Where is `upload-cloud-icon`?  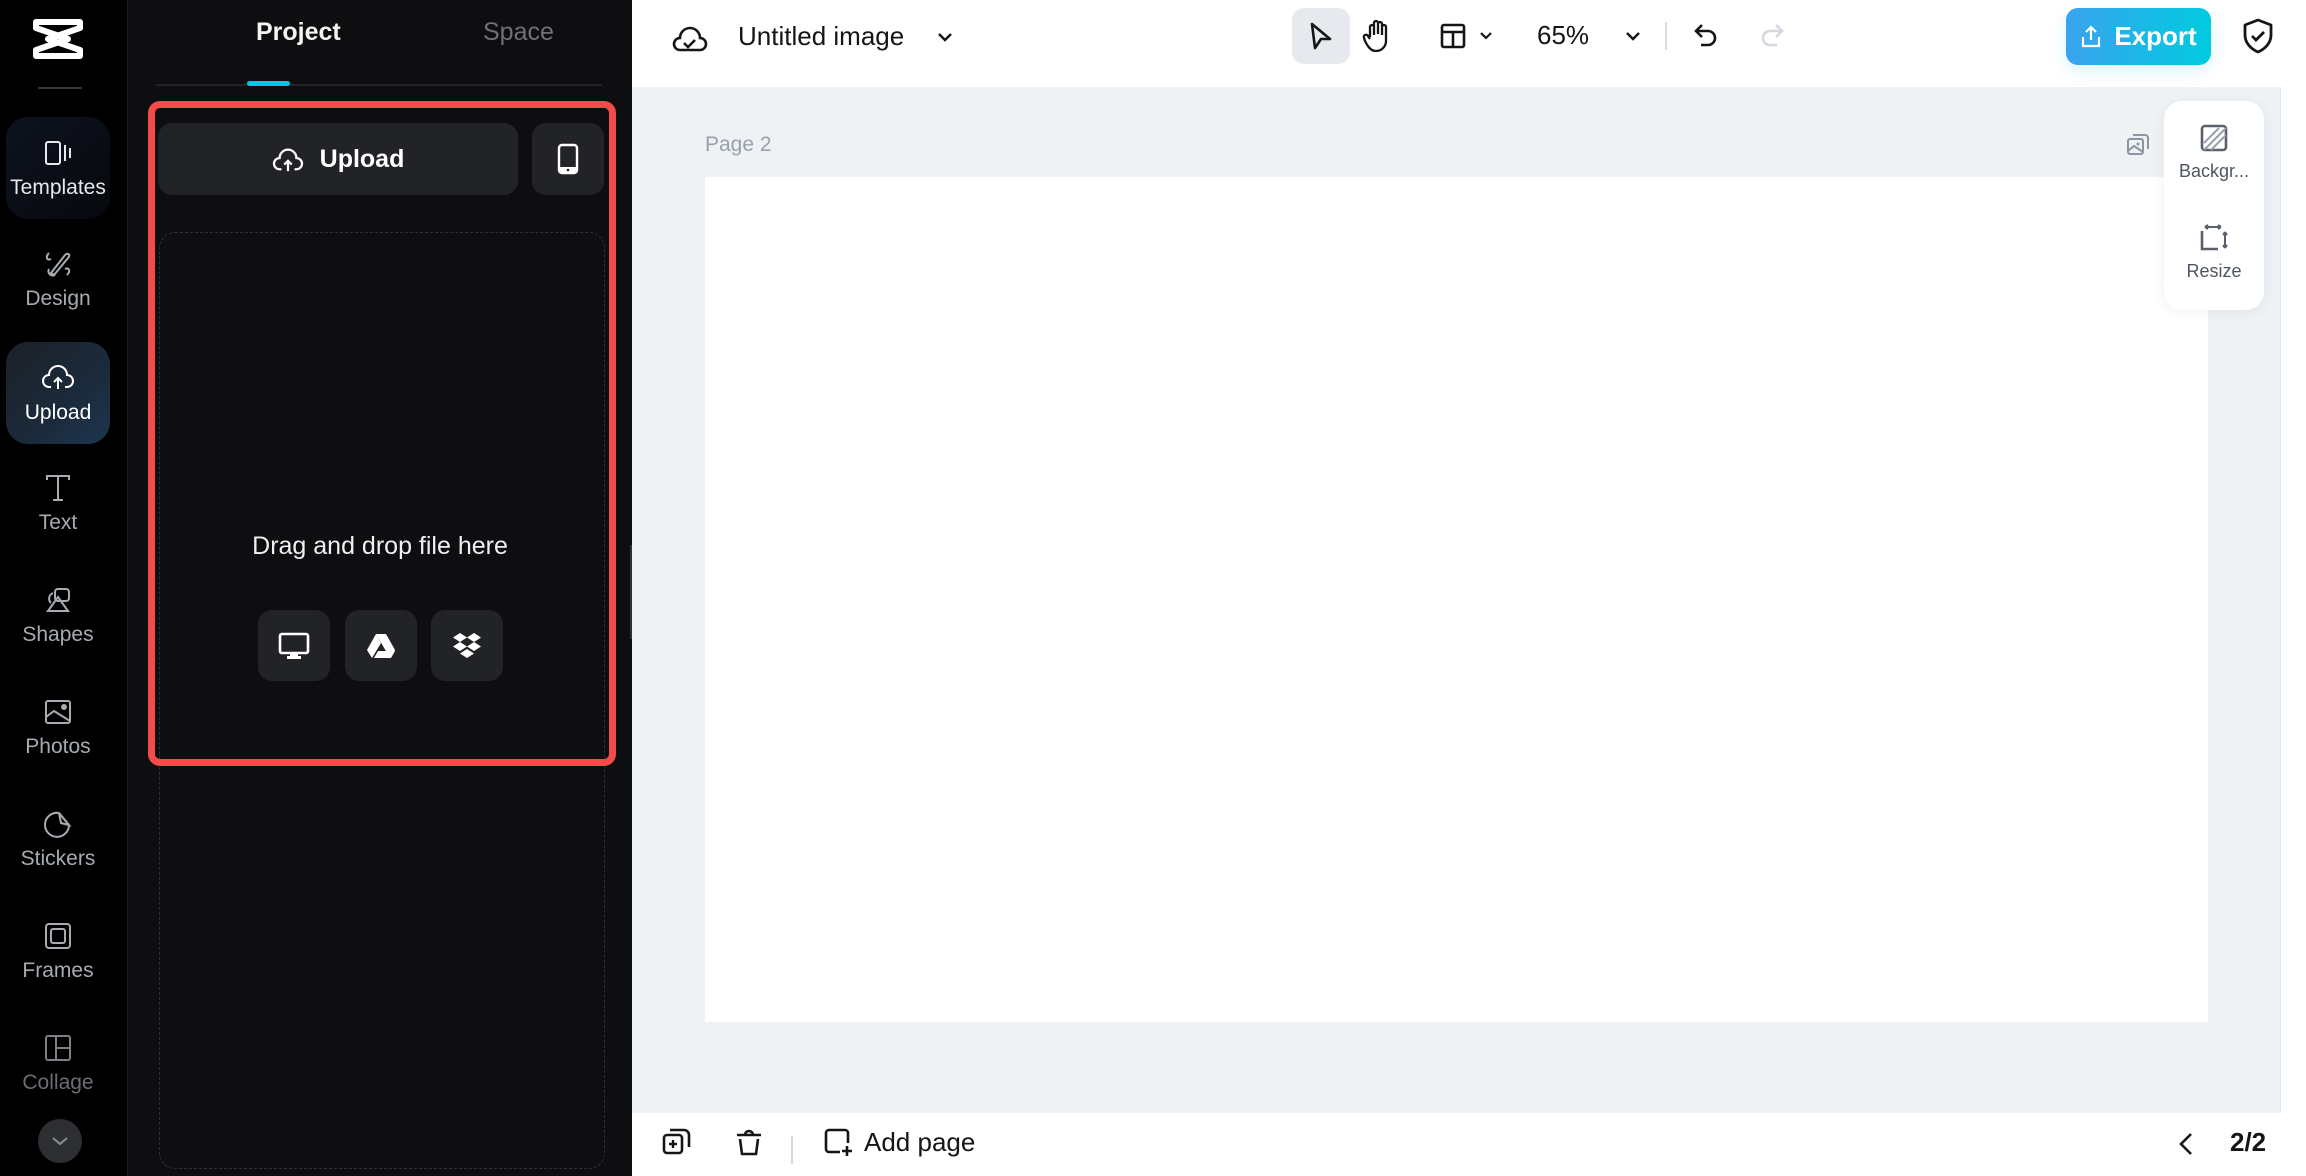
upload-cloud-icon is located at coordinates (58, 377).